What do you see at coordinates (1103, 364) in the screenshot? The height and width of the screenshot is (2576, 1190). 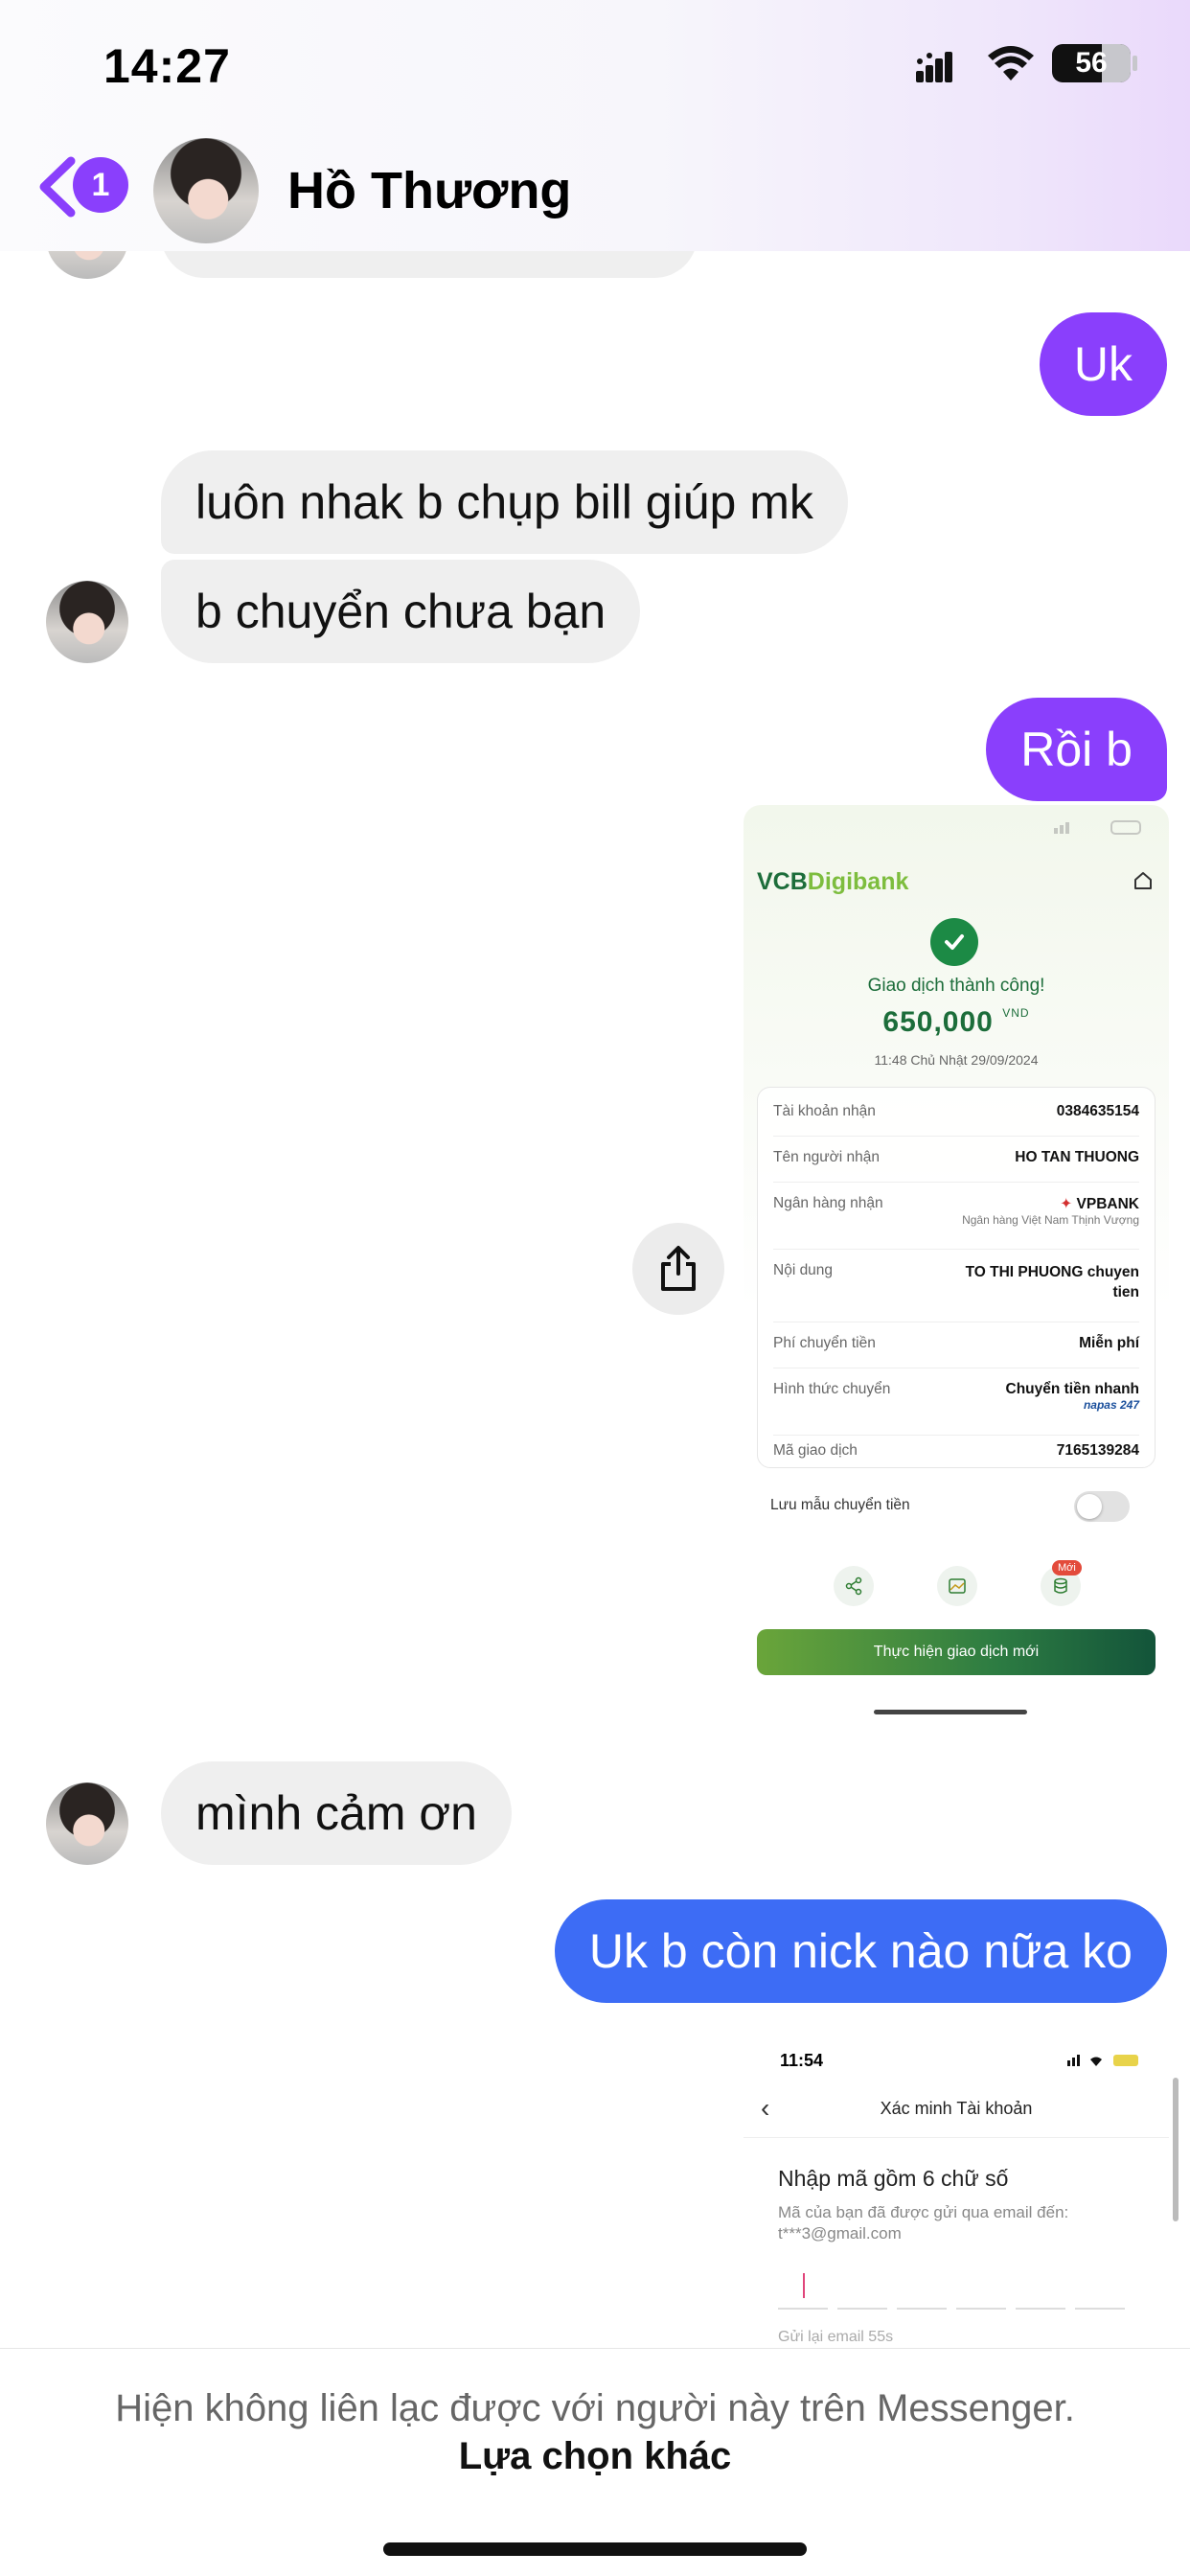 I see `message-sent: Uk` at bounding box center [1103, 364].